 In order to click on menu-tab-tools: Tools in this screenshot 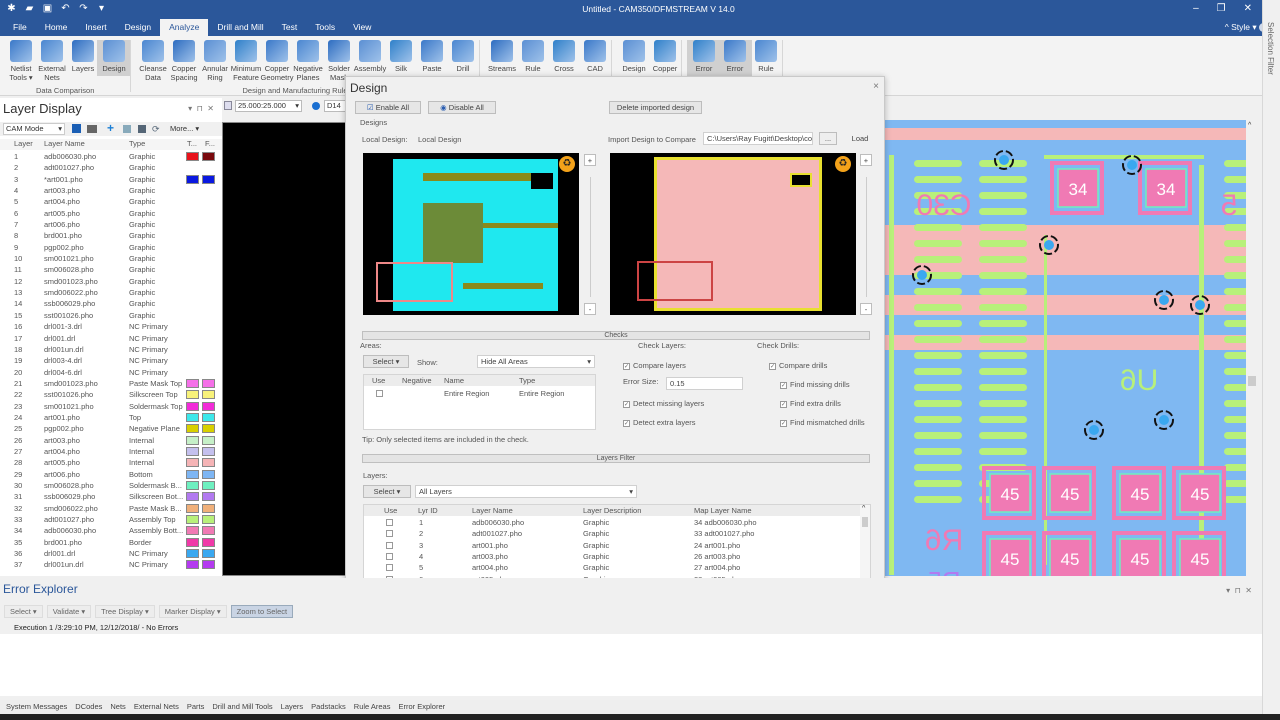, I will do `click(325, 27)`.